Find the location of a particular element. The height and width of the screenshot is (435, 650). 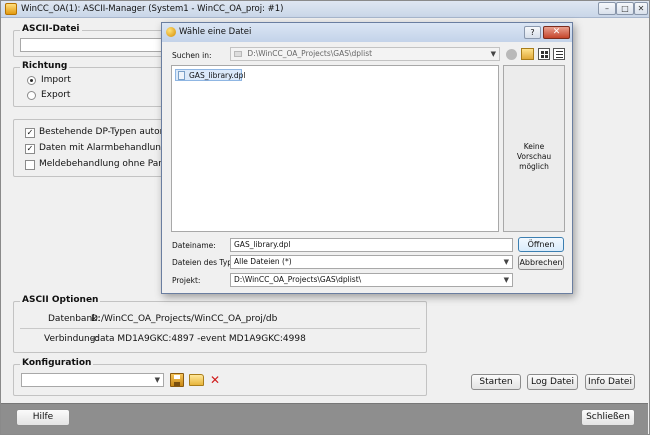

app-icon is located at coordinates (11, 9).